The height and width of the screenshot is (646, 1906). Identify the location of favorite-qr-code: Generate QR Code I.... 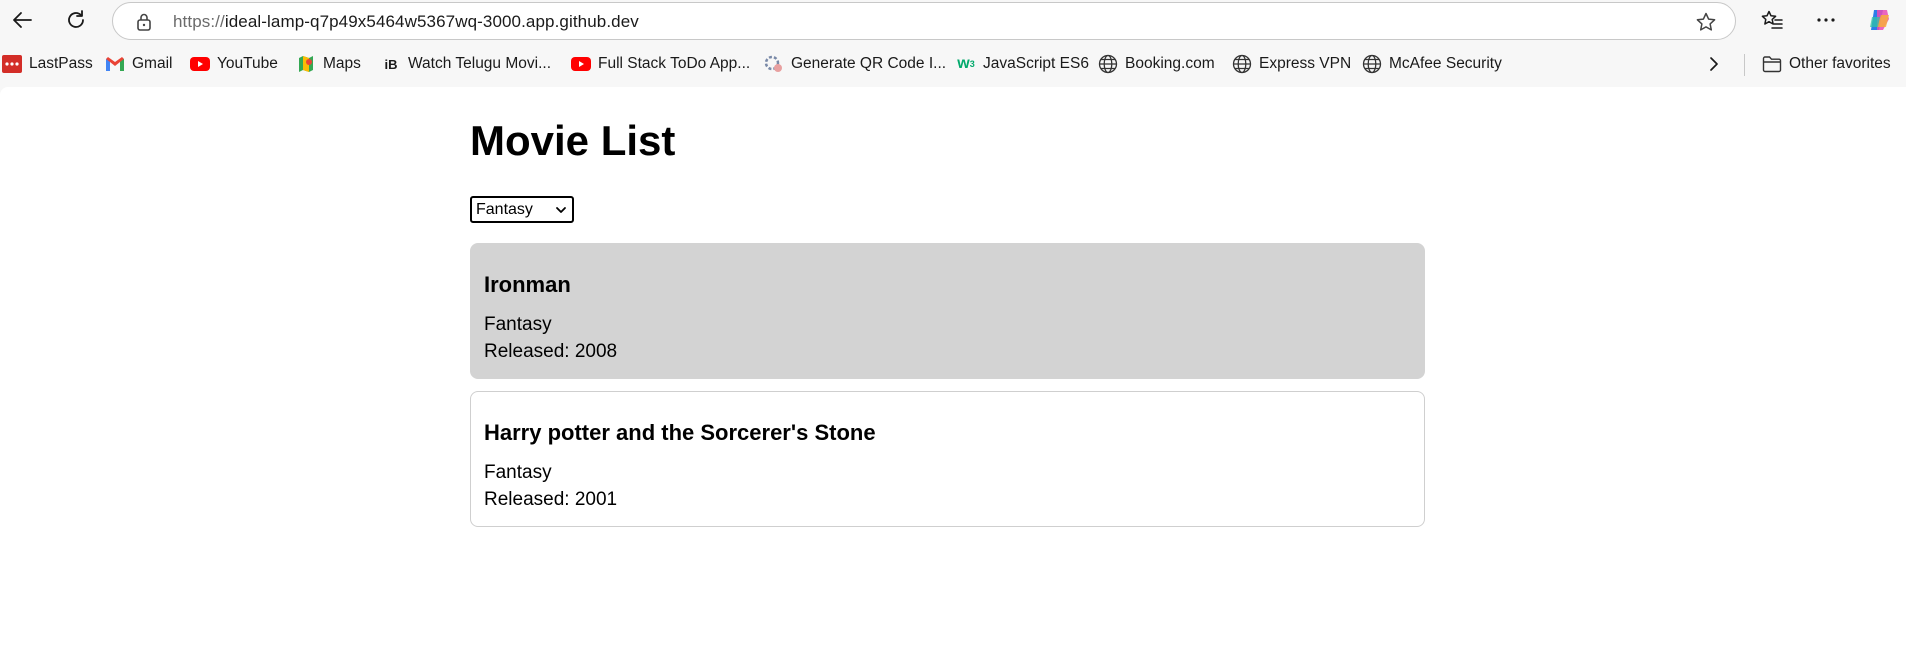
(855, 64).